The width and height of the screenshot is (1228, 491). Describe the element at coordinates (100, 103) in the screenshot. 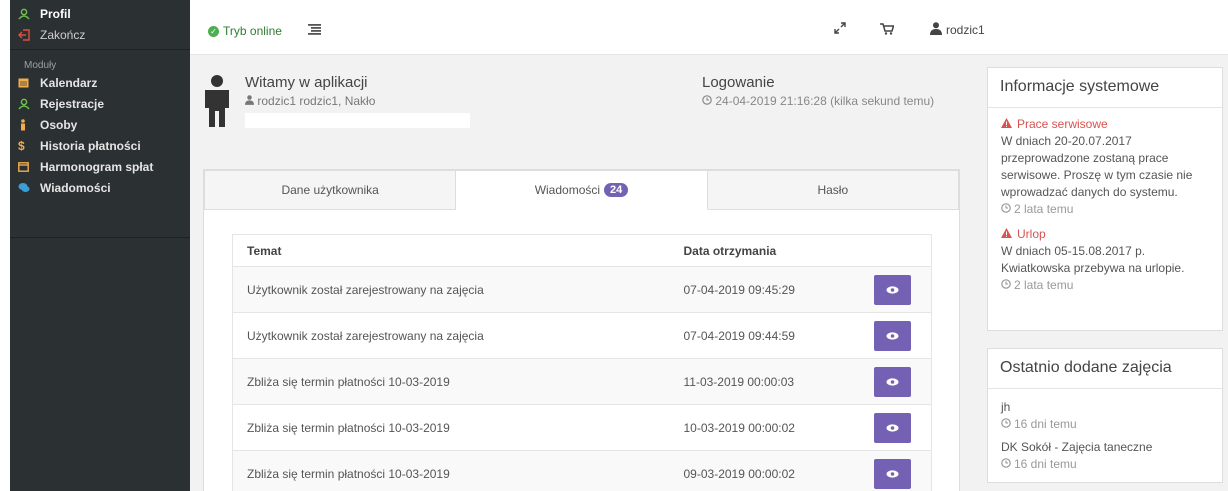

I see `sidebar-item-rejestracje: Rejestracje` at that location.